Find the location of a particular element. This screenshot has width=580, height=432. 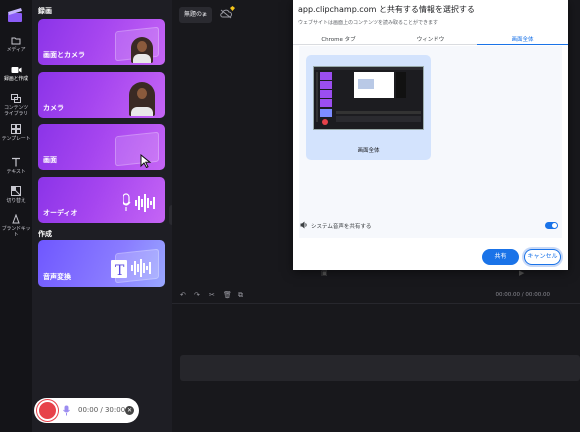

waveform-icon is located at coordinates (139, 202).